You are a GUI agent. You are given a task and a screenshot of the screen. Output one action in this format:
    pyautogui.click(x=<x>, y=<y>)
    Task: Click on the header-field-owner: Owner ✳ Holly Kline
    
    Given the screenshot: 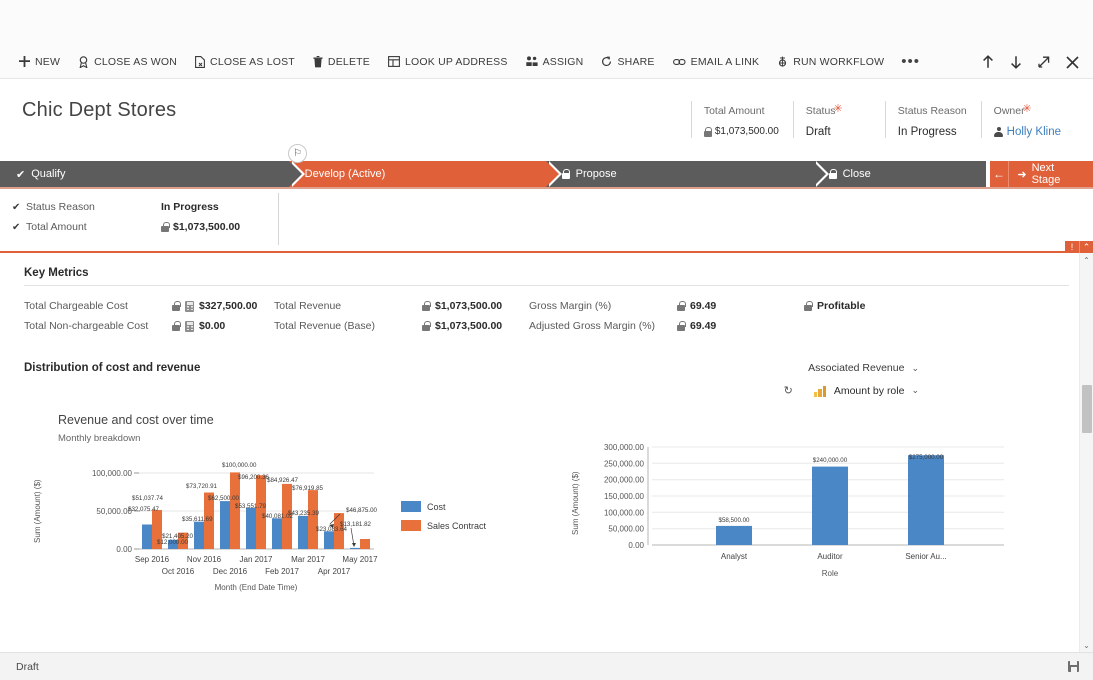 What is the action you would take?
    pyautogui.click(x=1027, y=119)
    